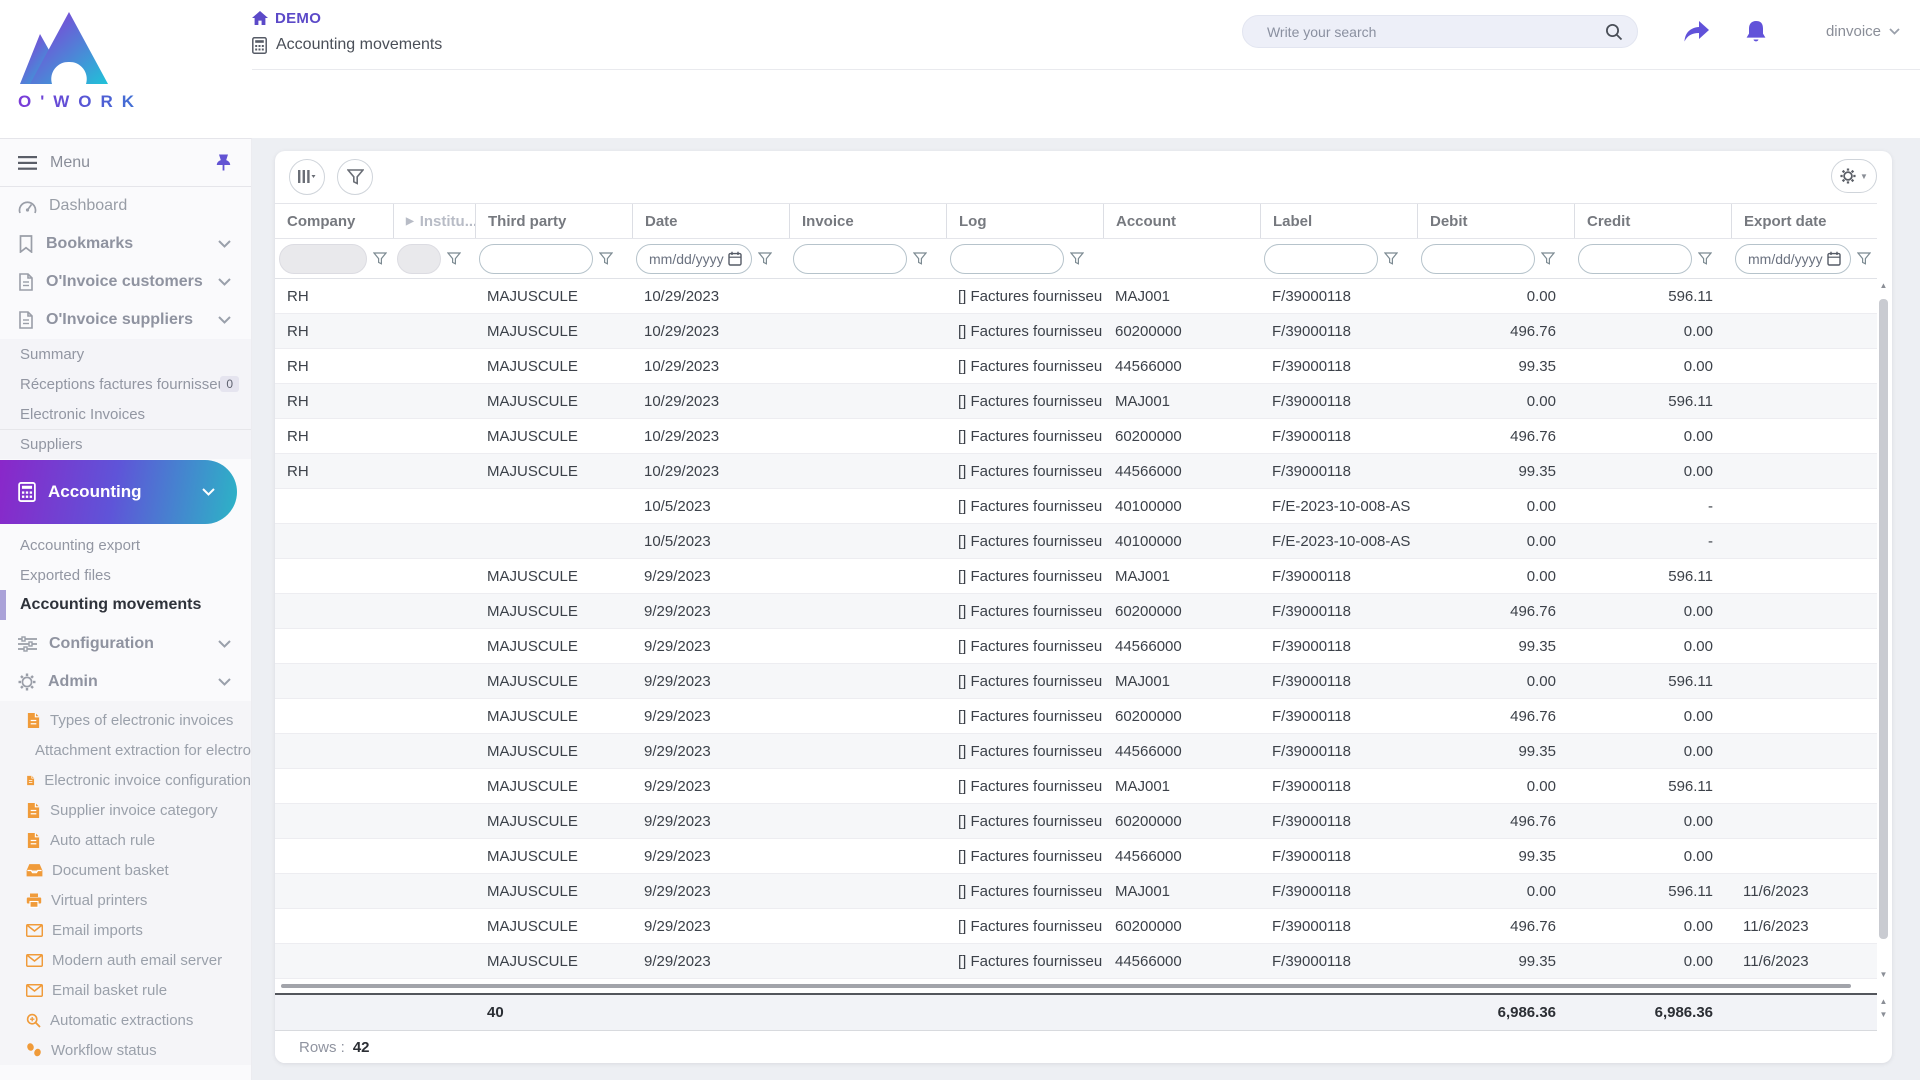 This screenshot has height=1080, width=1920. I want to click on sidebar-item-oinvoice-customers: O'Invoice customers, so click(125, 282).